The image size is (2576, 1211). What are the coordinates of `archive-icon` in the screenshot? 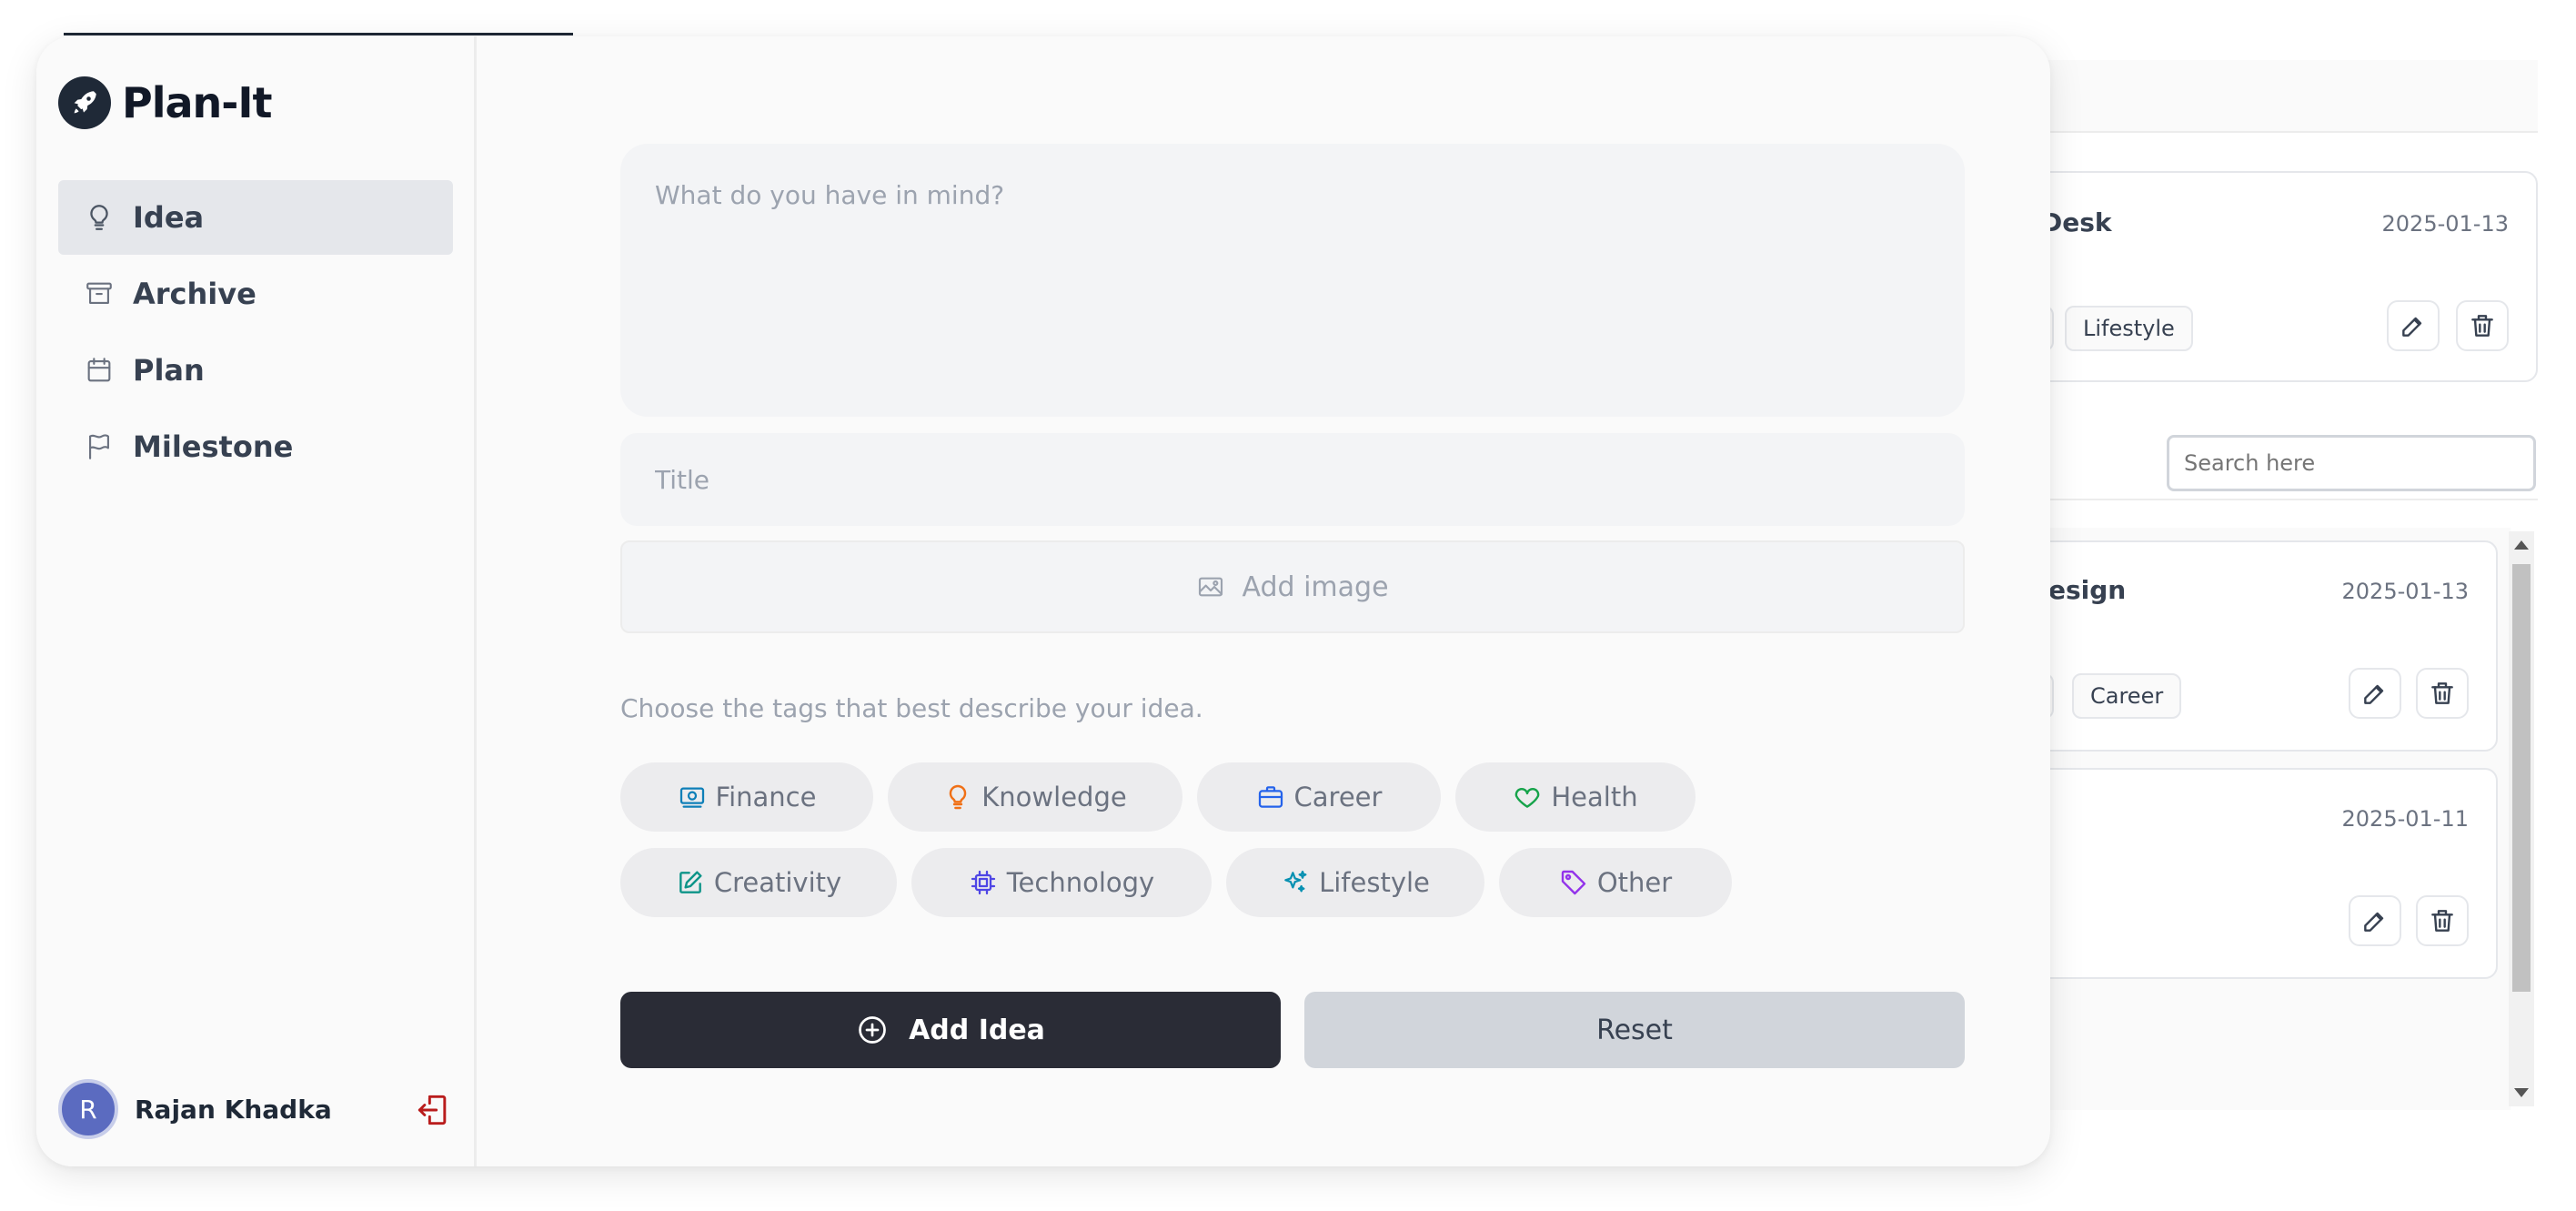 It's located at (99, 293).